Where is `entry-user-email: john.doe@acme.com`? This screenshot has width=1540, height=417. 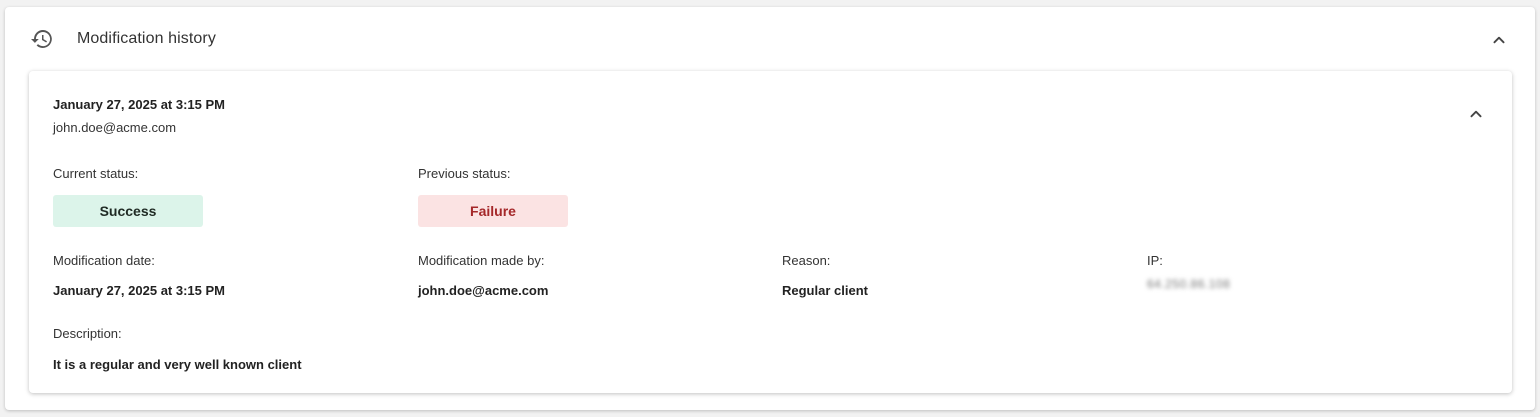
entry-user-email: john.doe@acme.com is located at coordinates (115, 127).